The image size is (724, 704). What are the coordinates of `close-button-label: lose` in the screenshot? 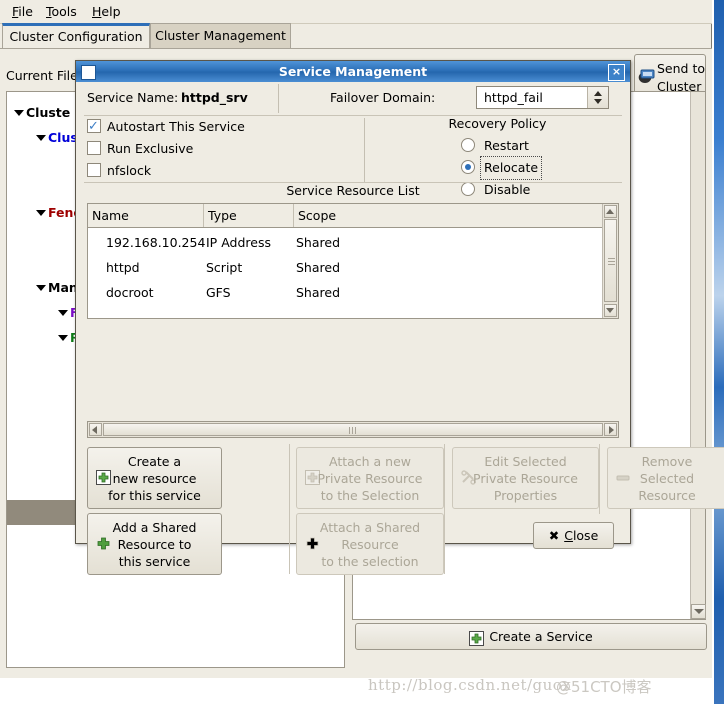 It's located at (585, 535).